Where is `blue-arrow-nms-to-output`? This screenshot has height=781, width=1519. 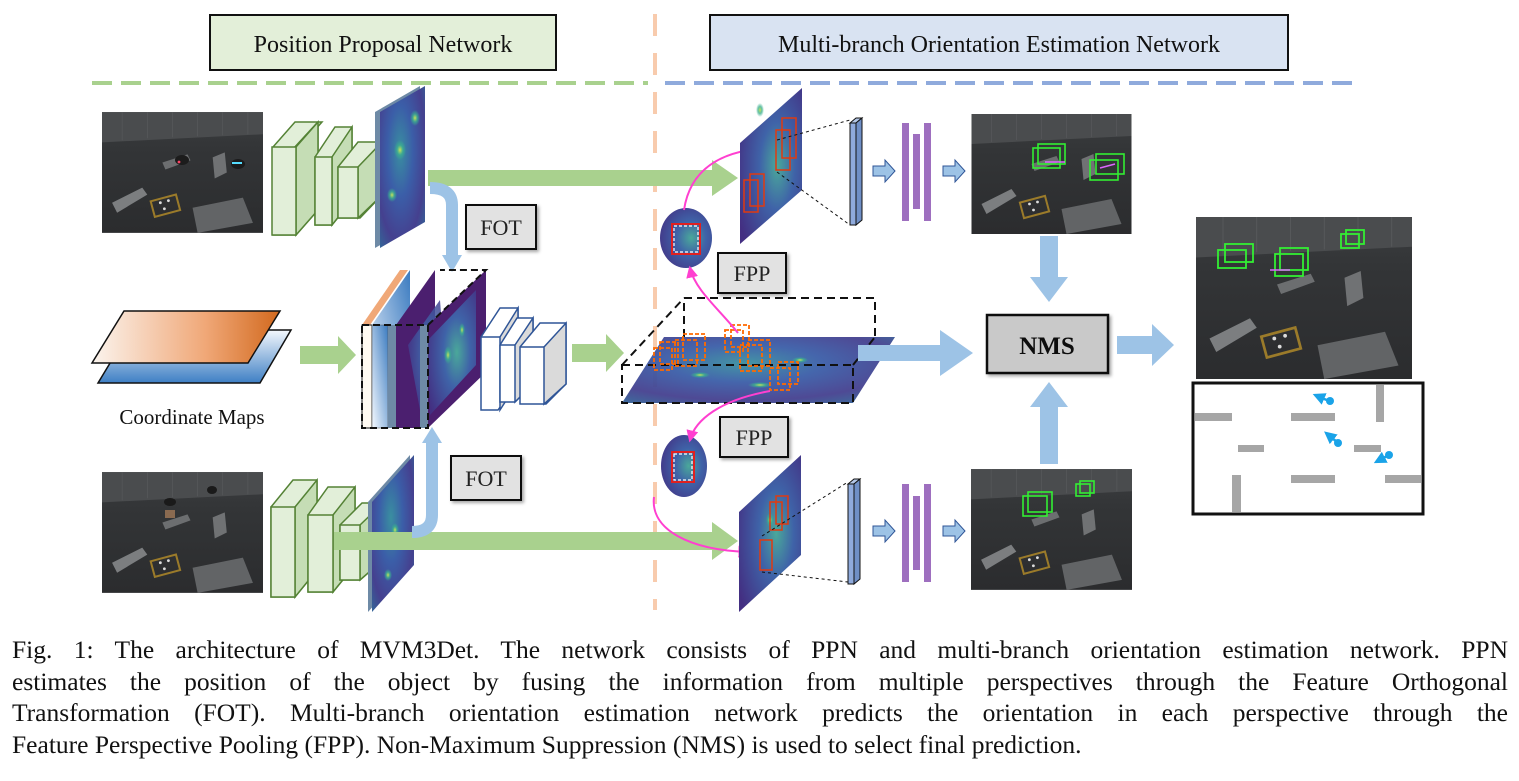 blue-arrow-nms-to-output is located at coordinates (1145, 345).